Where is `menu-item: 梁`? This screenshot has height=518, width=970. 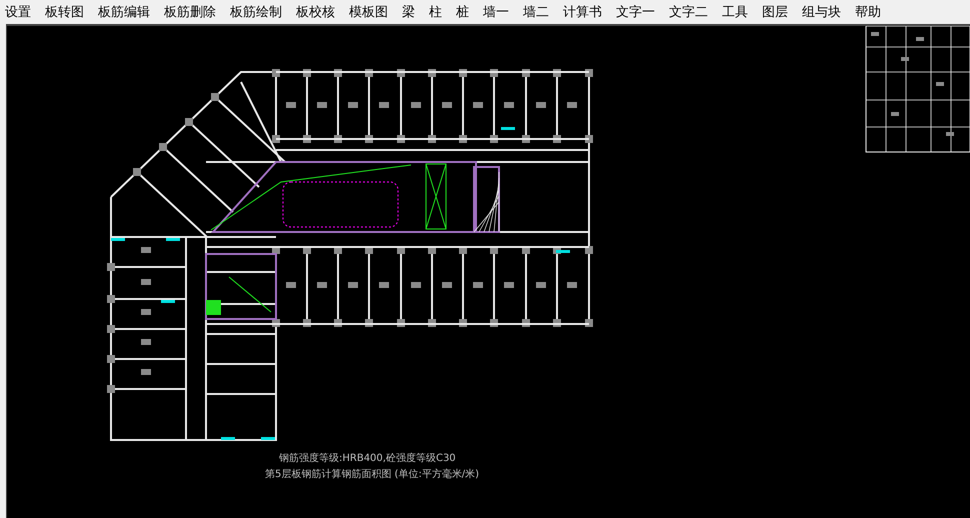 menu-item: 梁 is located at coordinates (408, 12).